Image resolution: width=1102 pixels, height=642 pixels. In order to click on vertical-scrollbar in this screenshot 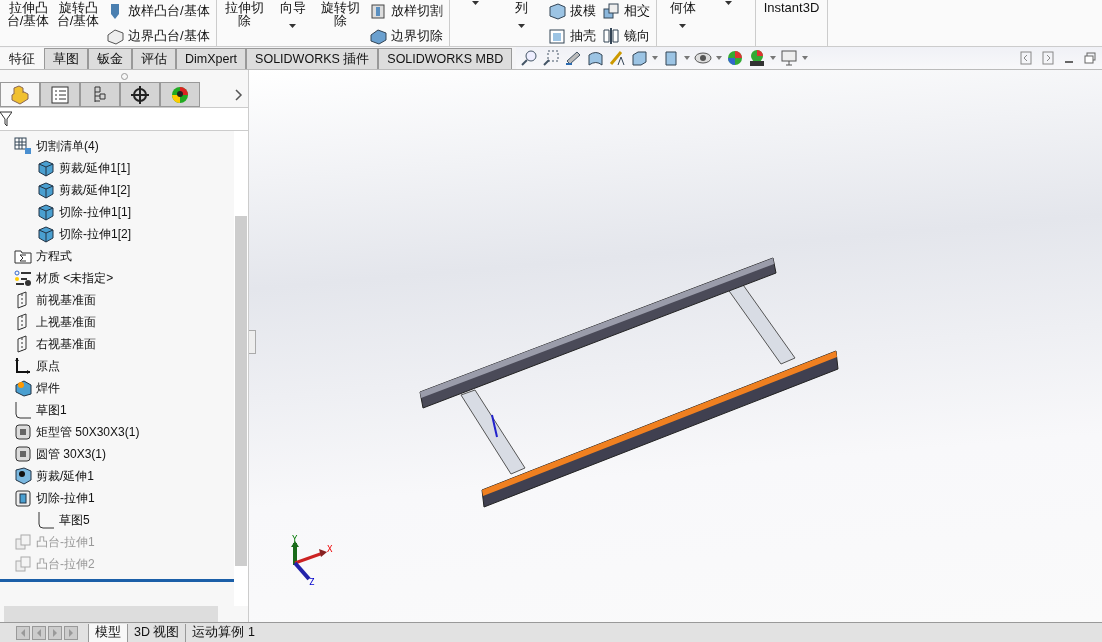, I will do `click(241, 368)`.